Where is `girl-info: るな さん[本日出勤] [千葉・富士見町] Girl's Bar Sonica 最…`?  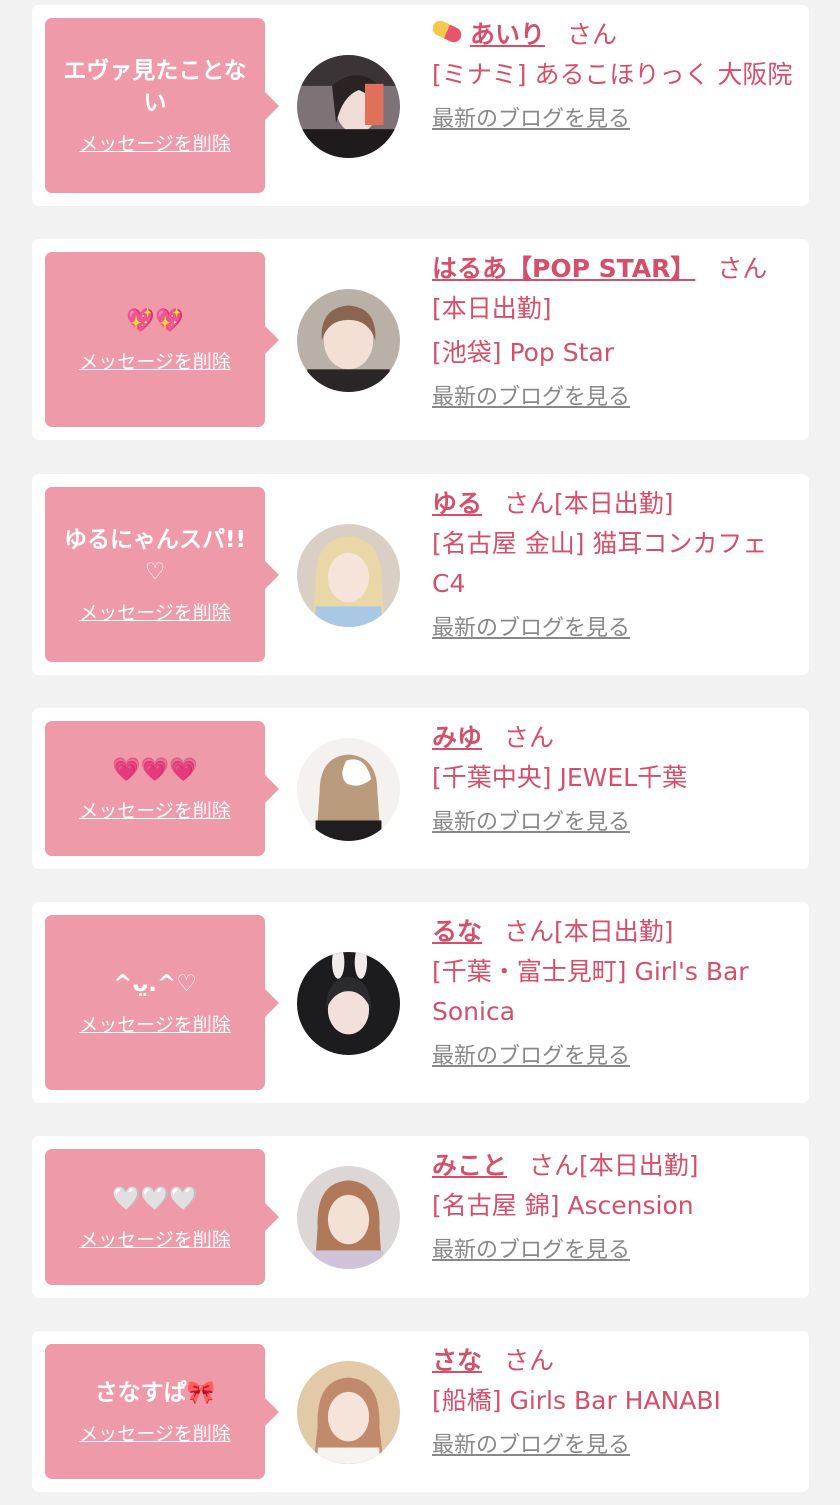
girl-info: るな さん[本日出勤] [千葉・富士見町] Girl's Bar Sonica 最… is located at coordinates (615, 993).